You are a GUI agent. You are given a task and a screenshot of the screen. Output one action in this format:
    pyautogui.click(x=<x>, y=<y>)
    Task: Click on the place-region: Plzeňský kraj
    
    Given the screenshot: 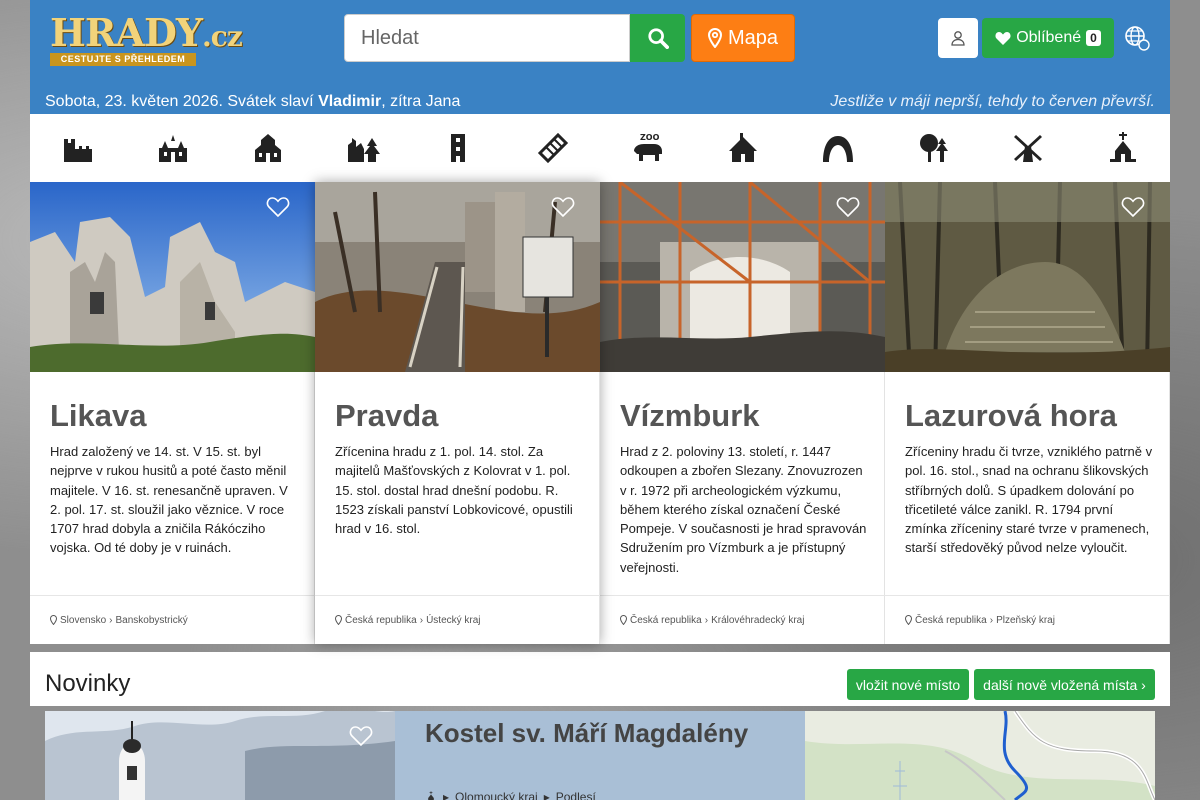 What is the action you would take?
    pyautogui.click(x=1025, y=620)
    